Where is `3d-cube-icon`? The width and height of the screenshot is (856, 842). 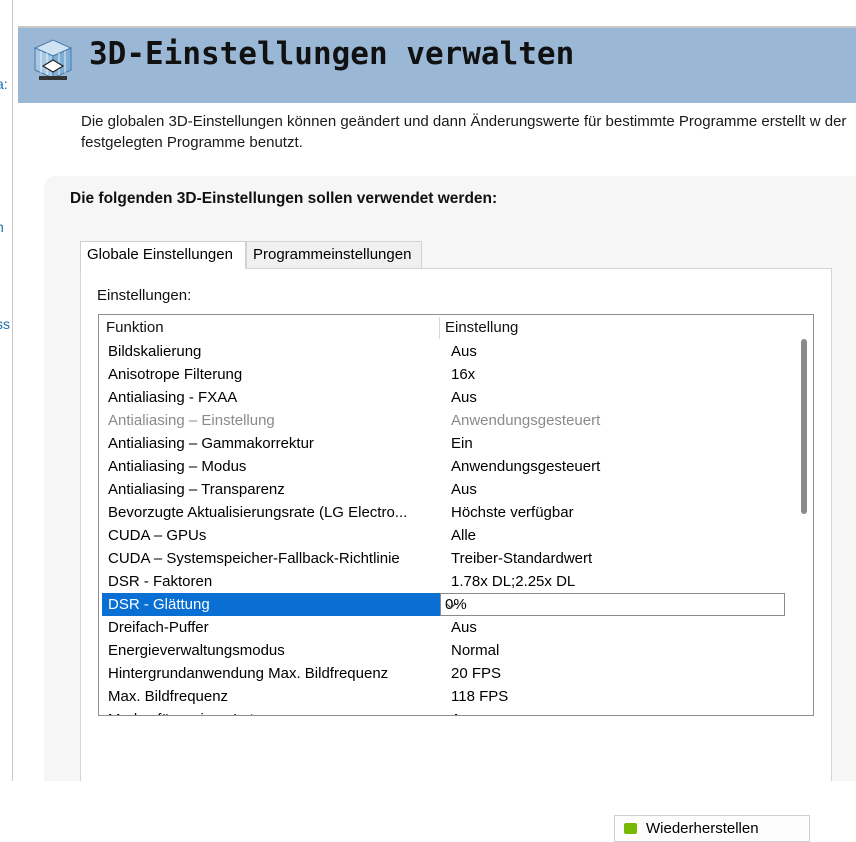 3d-cube-icon is located at coordinates (53, 59).